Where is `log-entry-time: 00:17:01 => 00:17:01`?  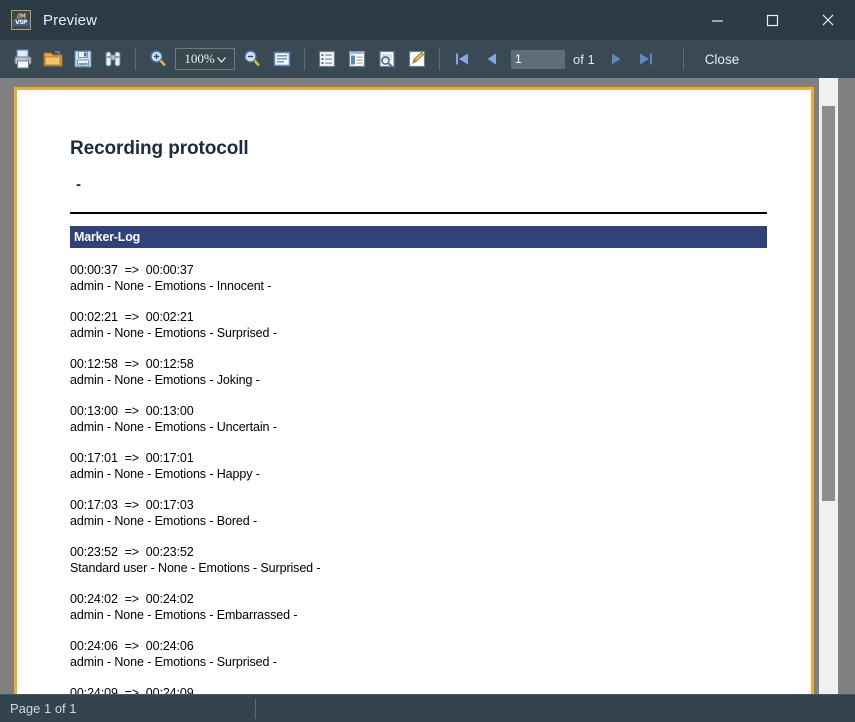
log-entry-time: 00:17:01 => 00:17:01 is located at coordinates (132, 458).